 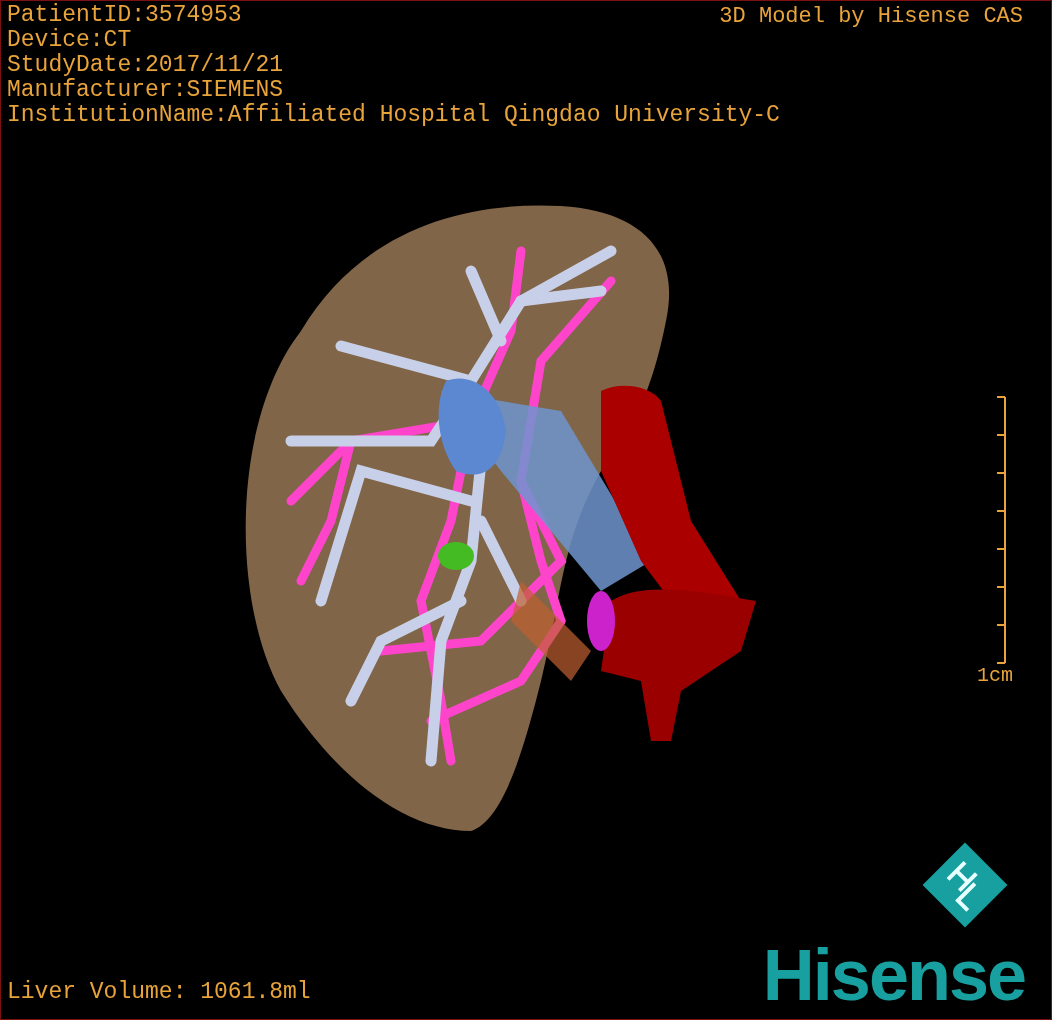 What do you see at coordinates (69, 40) in the screenshot?
I see `study-info-text: Device:CT` at bounding box center [69, 40].